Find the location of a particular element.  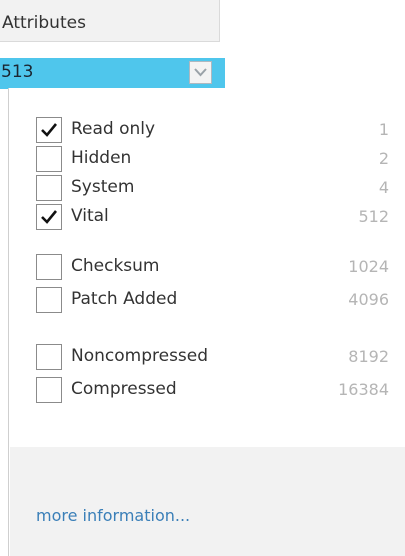

read-only-checkbox is located at coordinates (49, 130).